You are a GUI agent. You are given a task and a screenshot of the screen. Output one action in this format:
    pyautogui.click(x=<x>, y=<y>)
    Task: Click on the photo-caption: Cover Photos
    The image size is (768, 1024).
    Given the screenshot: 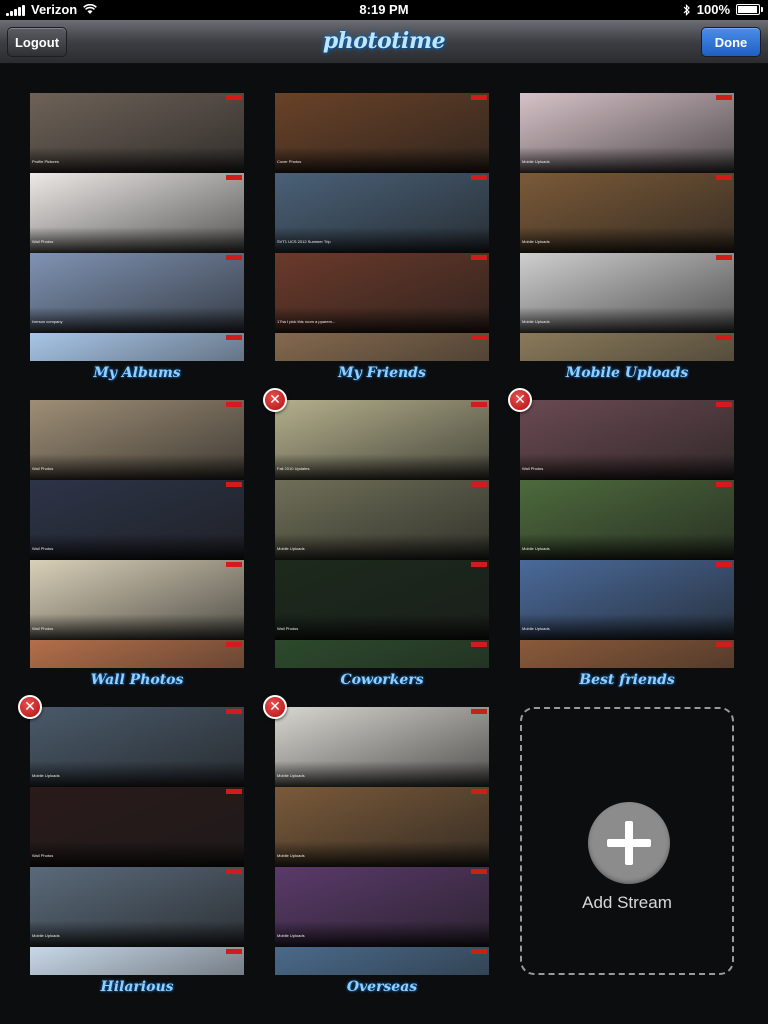 What is the action you would take?
    pyautogui.click(x=289, y=161)
    